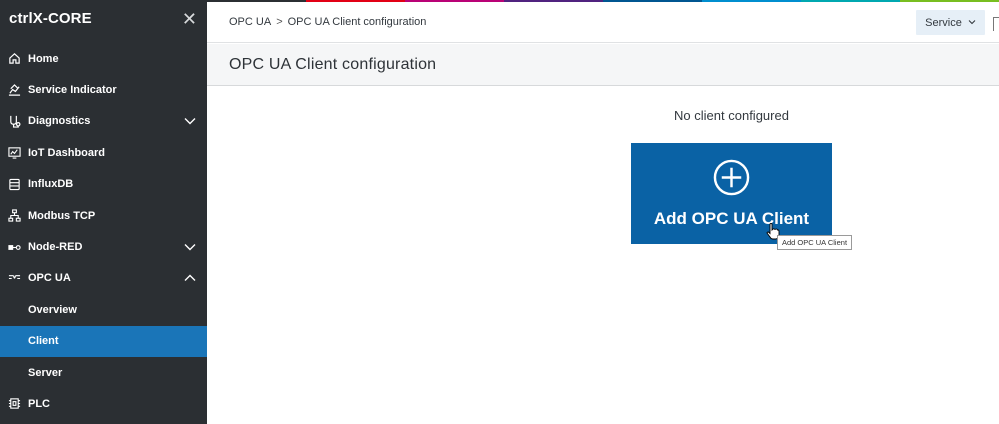 The height and width of the screenshot is (424, 999). What do you see at coordinates (14, 404) in the screenshot?
I see `plc-icon` at bounding box center [14, 404].